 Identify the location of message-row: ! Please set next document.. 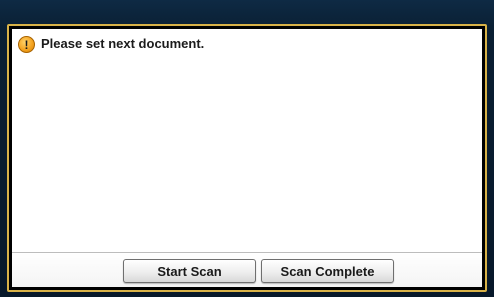
(111, 44).